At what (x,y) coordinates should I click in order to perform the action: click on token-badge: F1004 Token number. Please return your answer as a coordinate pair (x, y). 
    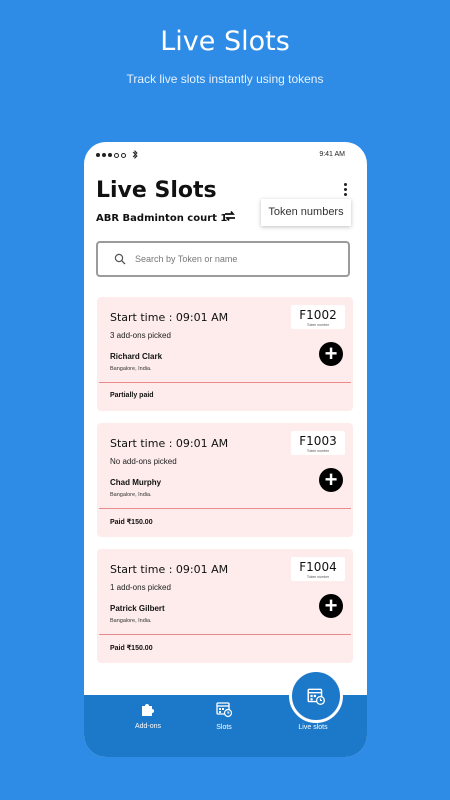
    Looking at the image, I should click on (318, 569).